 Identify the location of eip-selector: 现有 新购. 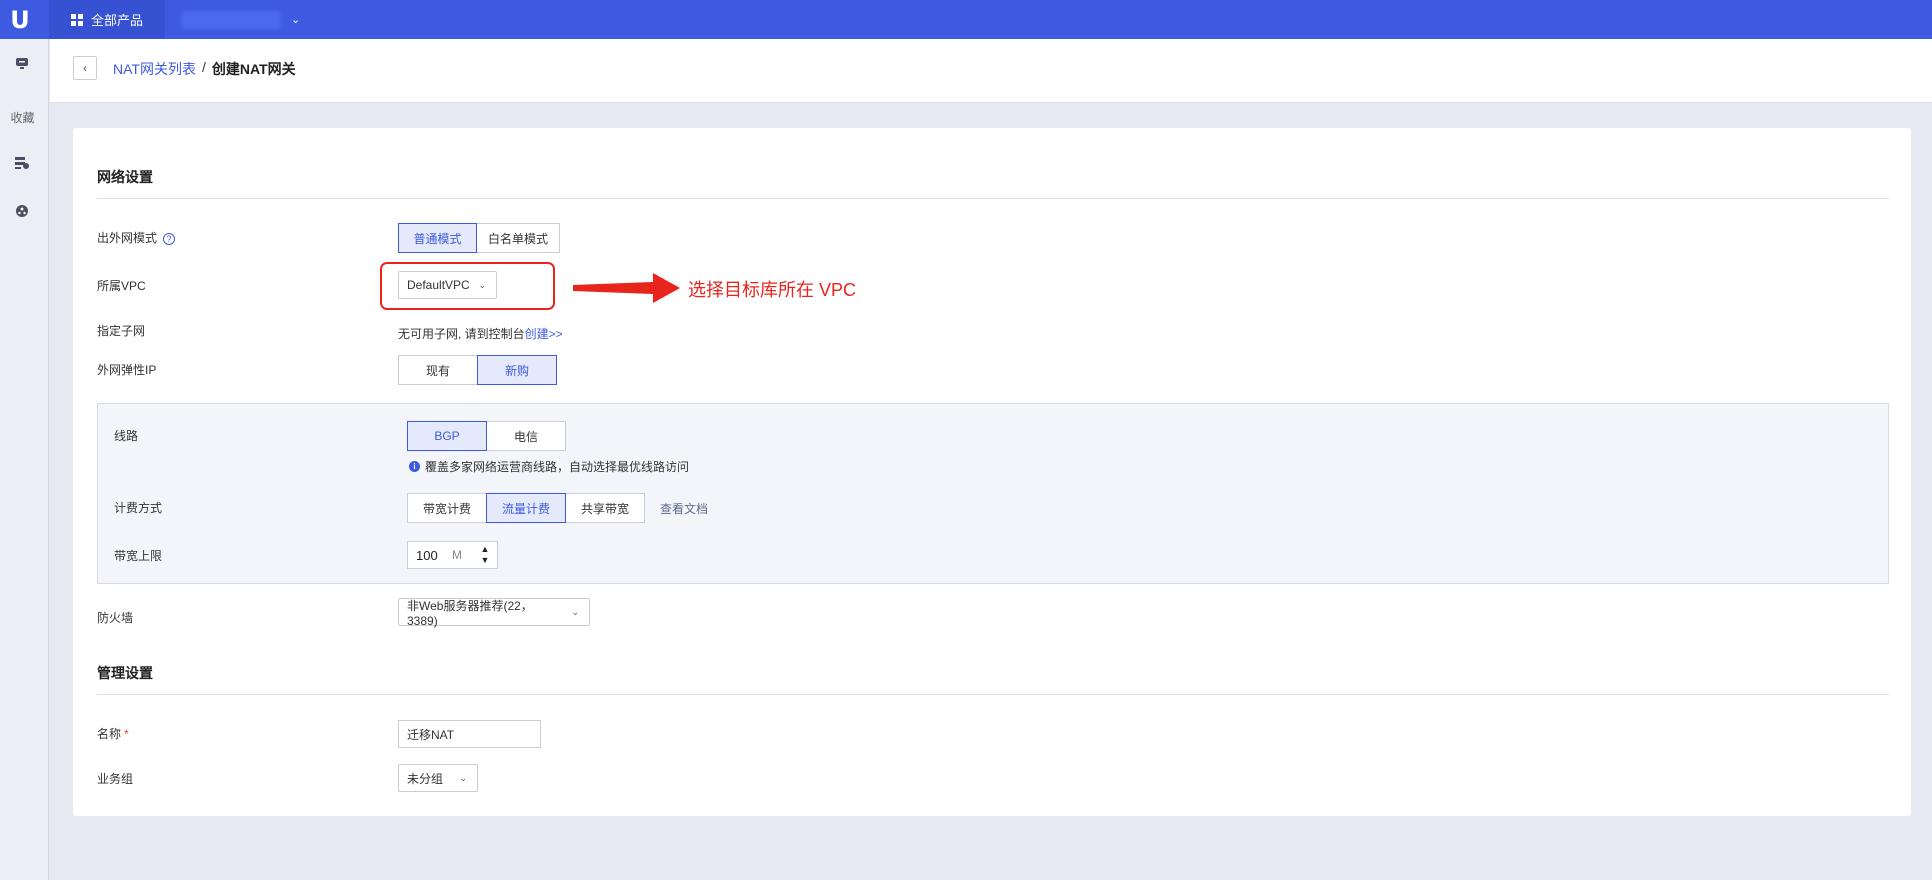
(477, 370).